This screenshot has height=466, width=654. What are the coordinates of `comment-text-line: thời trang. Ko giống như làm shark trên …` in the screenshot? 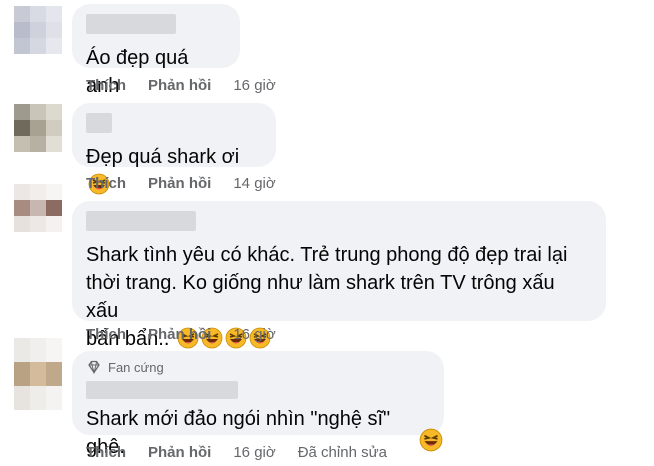 It's located at (320, 297).